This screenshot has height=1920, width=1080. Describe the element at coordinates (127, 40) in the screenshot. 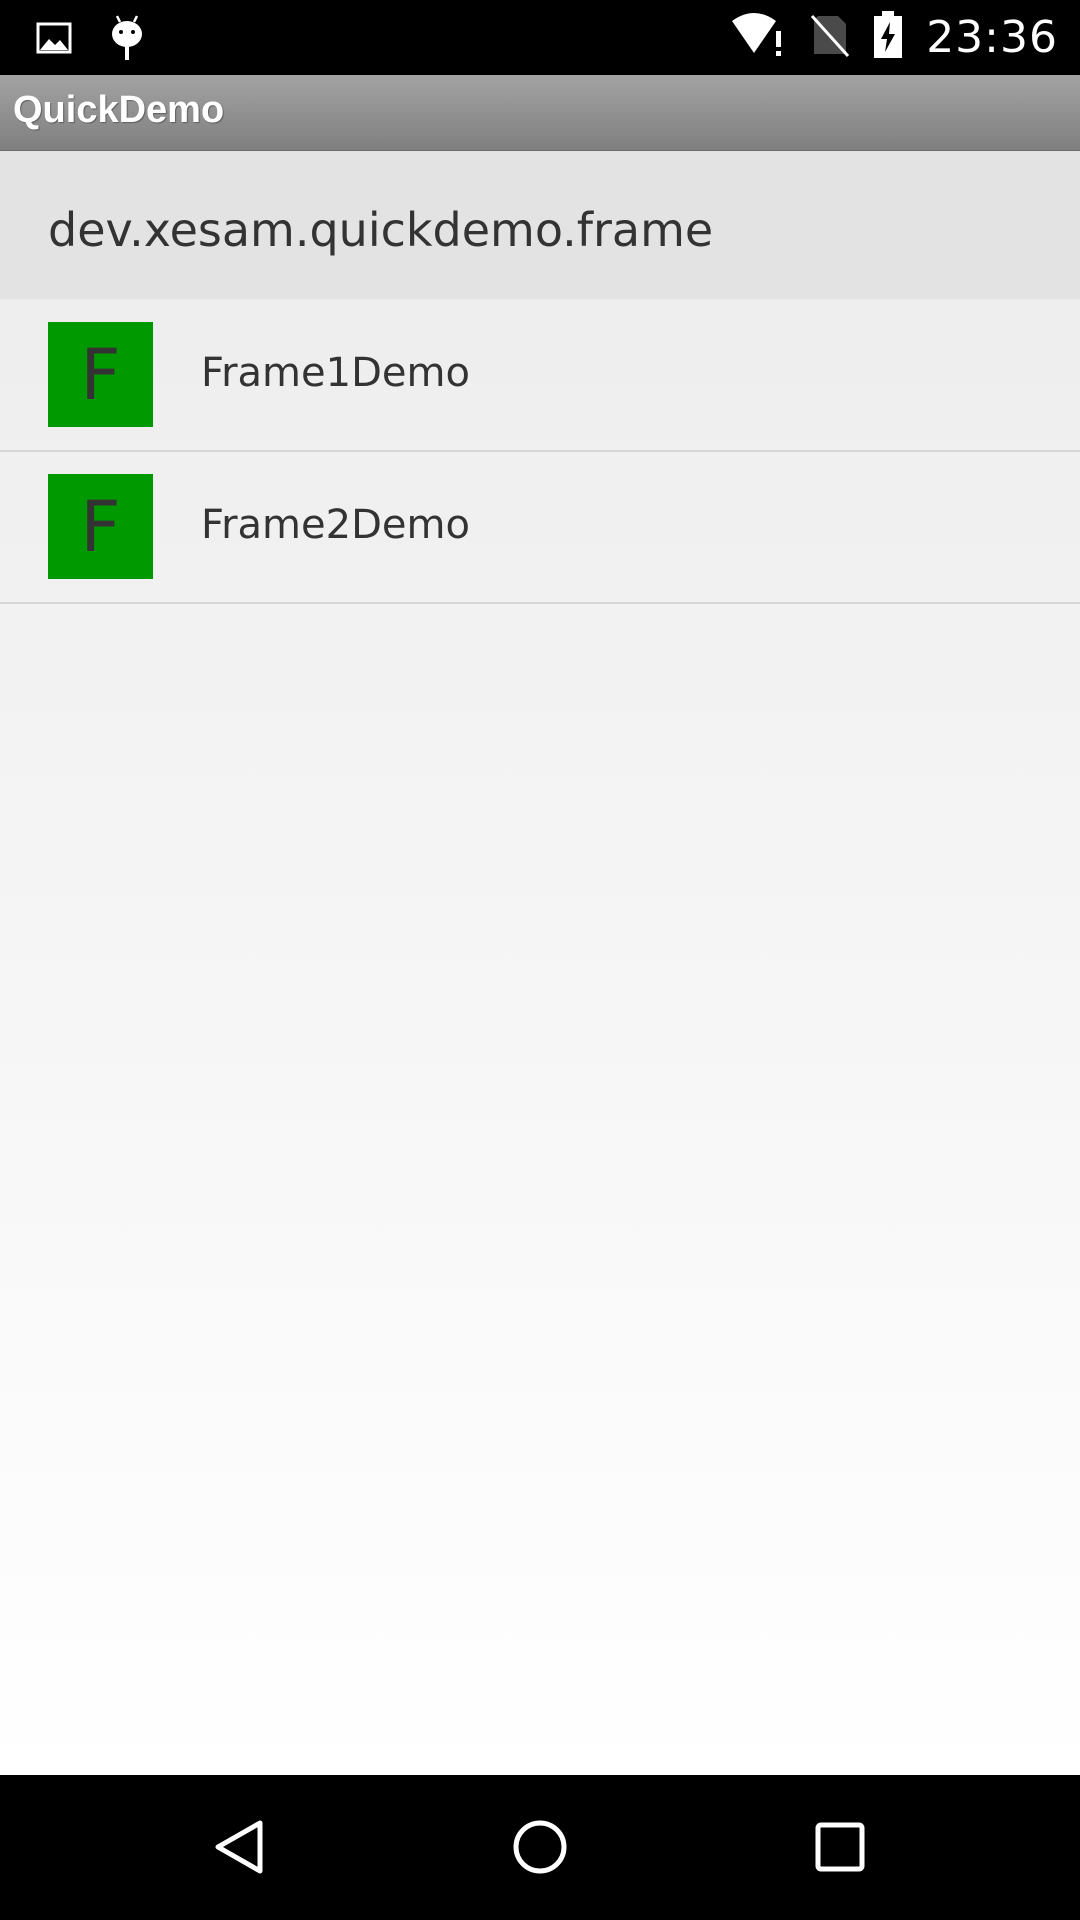

I see `android-icon` at that location.